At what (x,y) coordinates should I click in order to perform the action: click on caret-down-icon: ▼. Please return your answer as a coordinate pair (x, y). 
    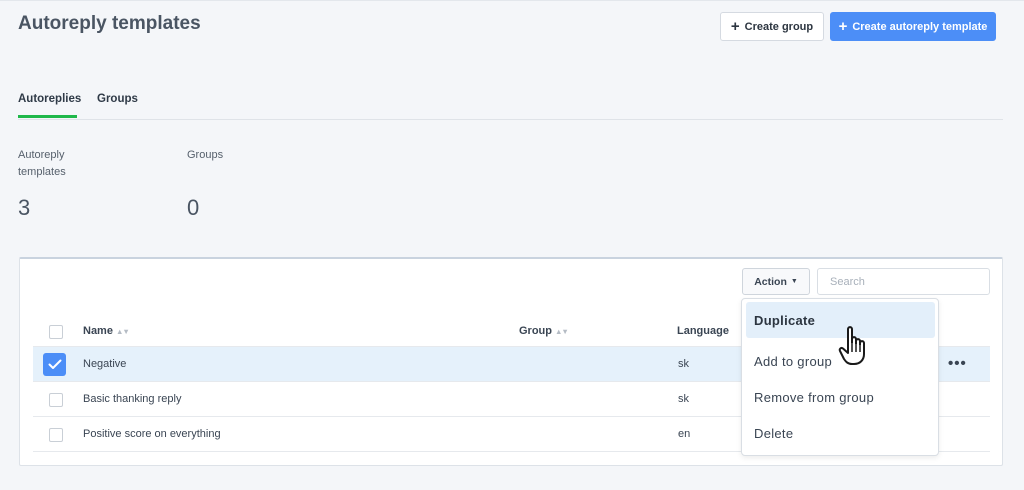
    Looking at the image, I should click on (794, 281).